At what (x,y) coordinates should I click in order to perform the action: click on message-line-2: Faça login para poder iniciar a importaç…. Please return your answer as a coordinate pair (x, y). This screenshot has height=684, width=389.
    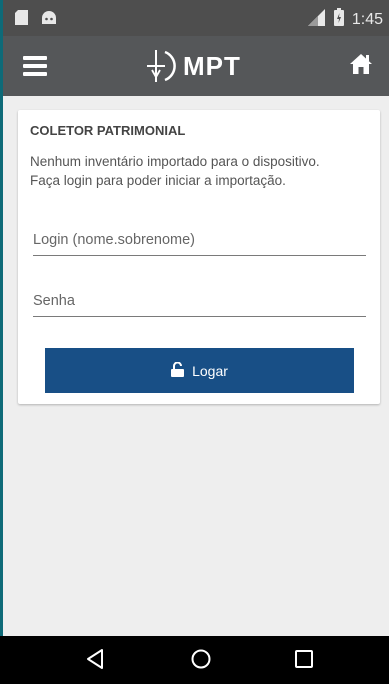
    Looking at the image, I should click on (158, 180).